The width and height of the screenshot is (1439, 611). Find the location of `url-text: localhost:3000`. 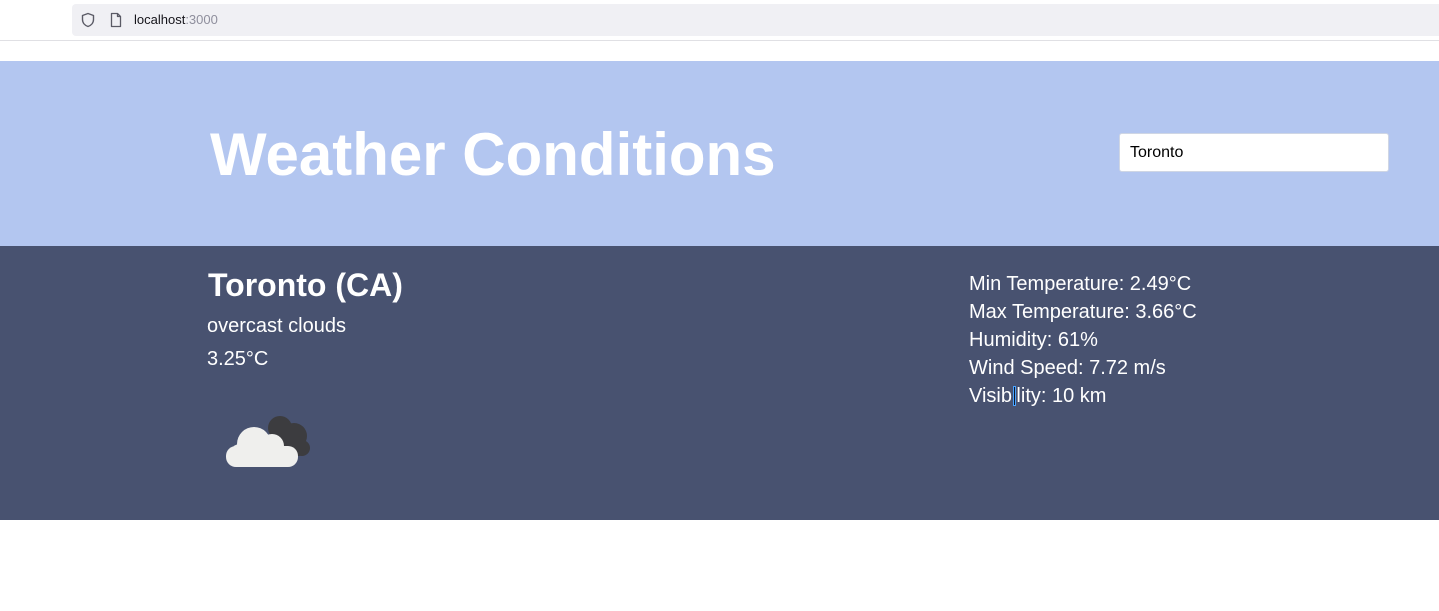

url-text: localhost:3000 is located at coordinates (176, 20).